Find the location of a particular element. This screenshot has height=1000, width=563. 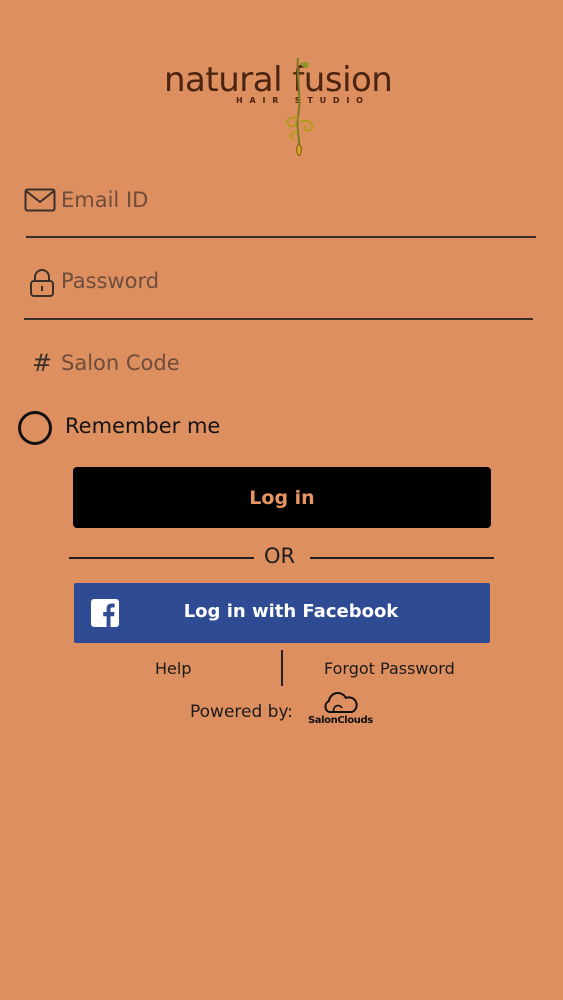

powered-by-label: Powered by: is located at coordinates (242, 712).